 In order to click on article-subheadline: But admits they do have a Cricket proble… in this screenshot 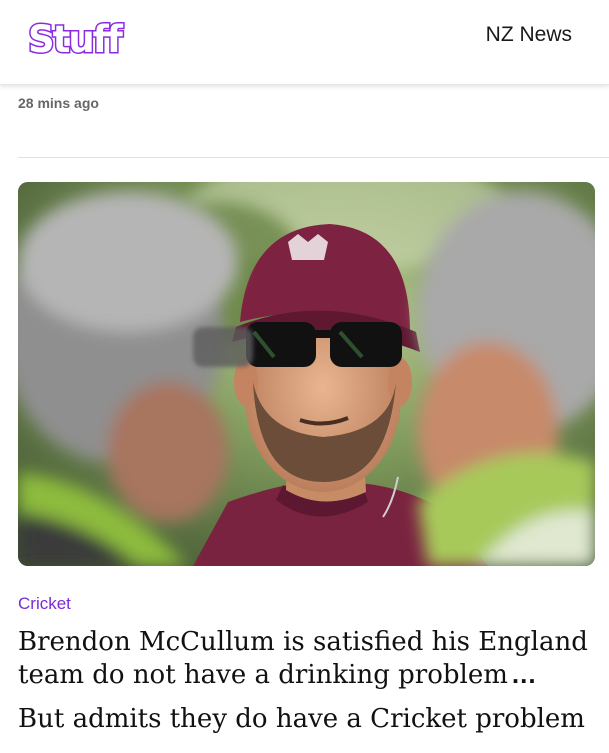, I will do `click(301, 719)`.